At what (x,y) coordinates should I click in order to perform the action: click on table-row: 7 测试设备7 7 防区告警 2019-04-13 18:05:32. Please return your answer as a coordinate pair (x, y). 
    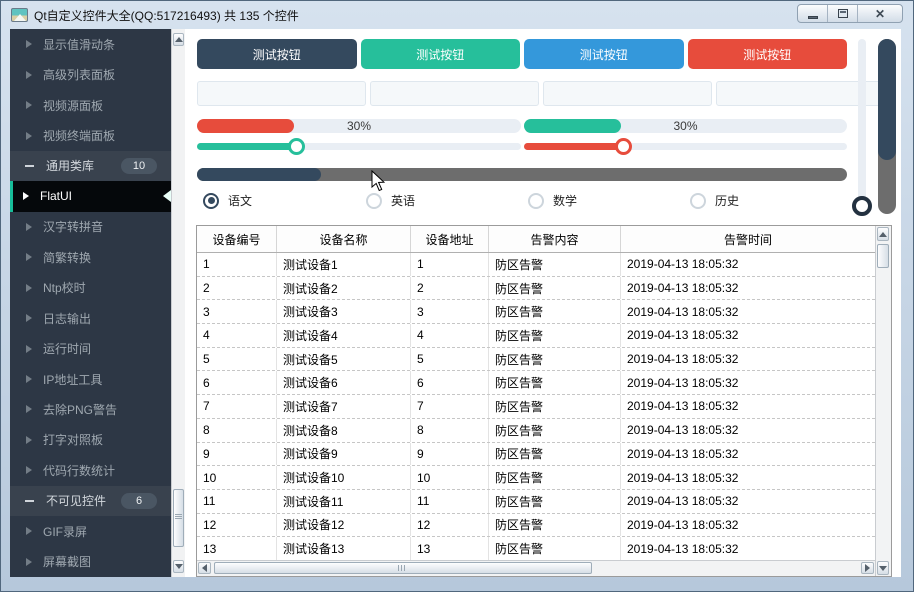
    Looking at the image, I should click on (536, 406).